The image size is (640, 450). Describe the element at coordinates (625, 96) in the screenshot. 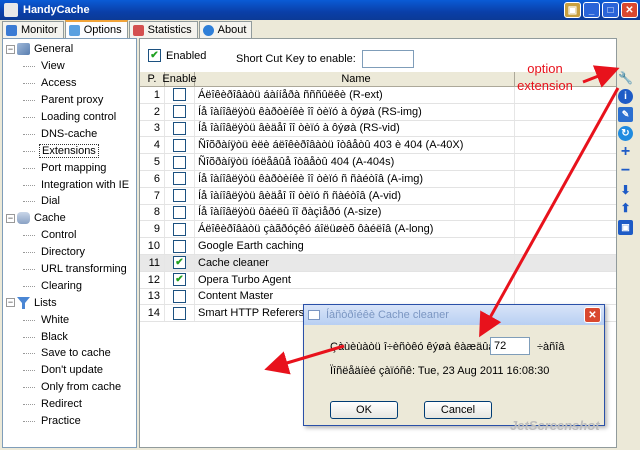

I see `info-icon: i` at that location.